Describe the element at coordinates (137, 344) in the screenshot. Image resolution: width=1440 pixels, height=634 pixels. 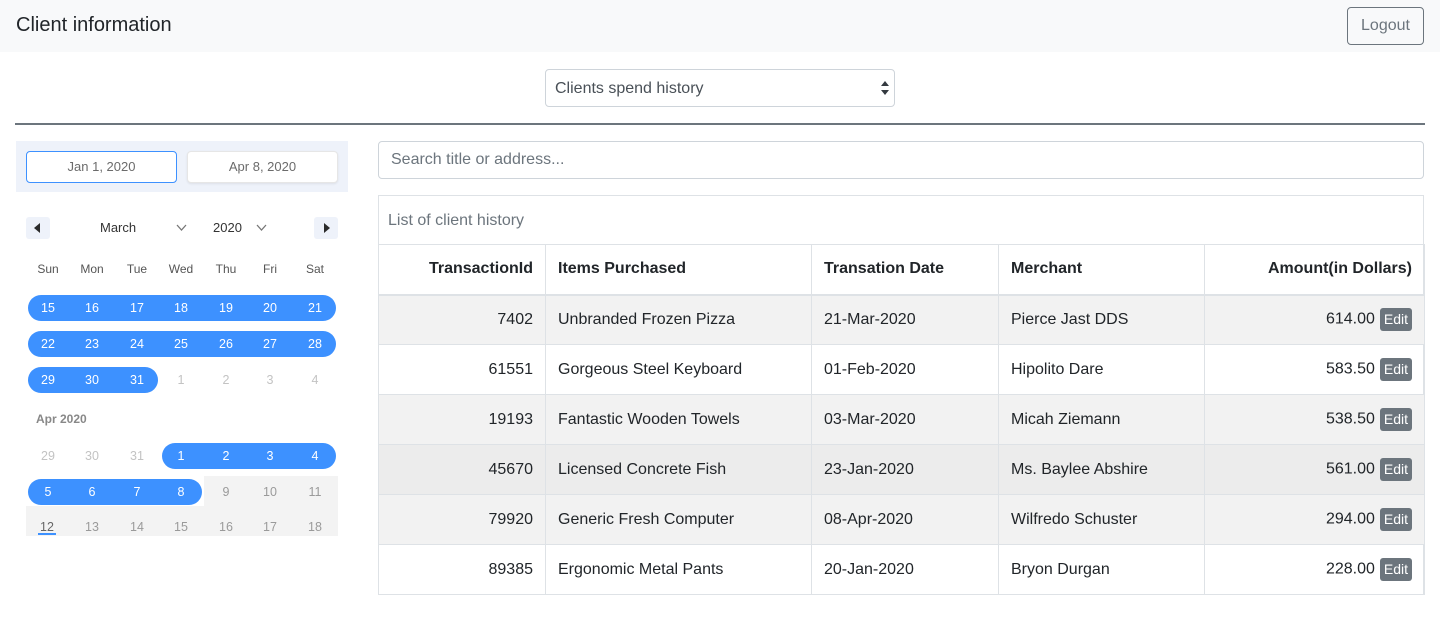
I see `calendar-day: 24` at that location.